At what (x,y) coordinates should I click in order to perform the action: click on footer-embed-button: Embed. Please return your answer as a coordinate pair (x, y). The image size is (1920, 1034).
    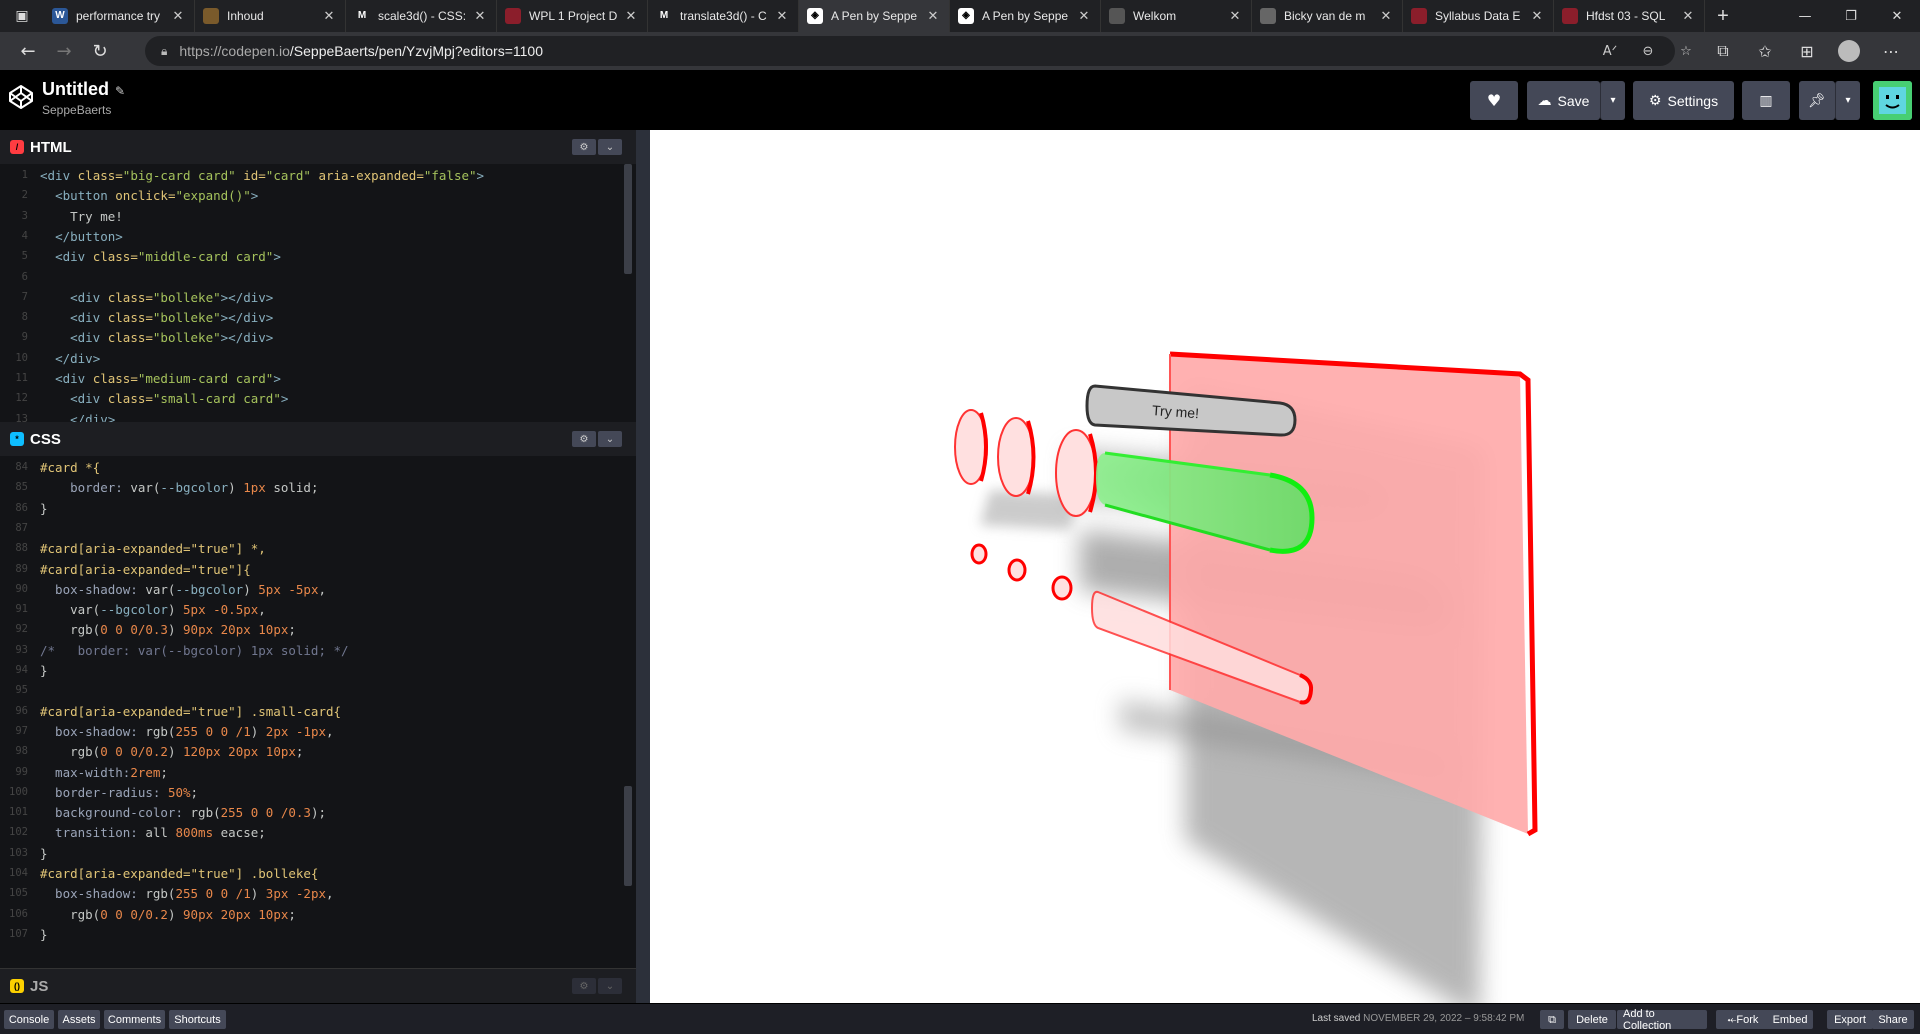
    Looking at the image, I should click on (1790, 1019).